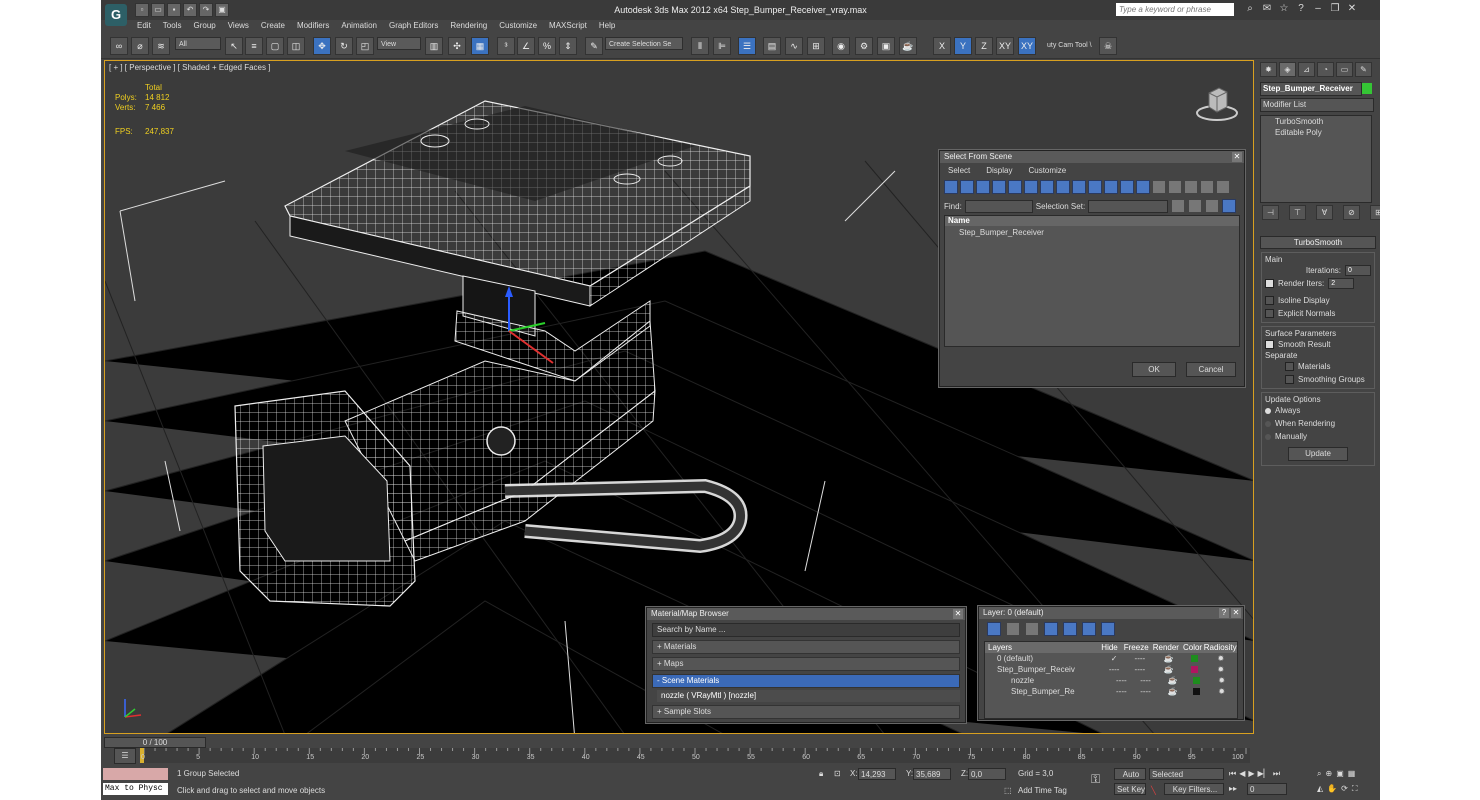 This screenshot has height=800, width=1480. I want to click on geometry-filter-icon, so click(951, 187).